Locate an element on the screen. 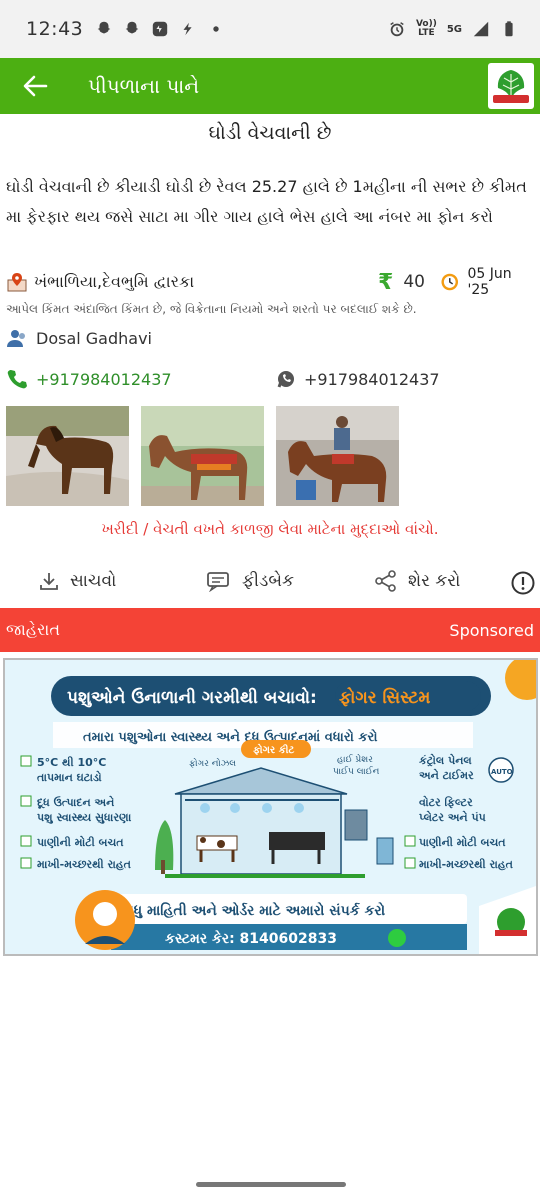  back-button is located at coordinates (35, 86).